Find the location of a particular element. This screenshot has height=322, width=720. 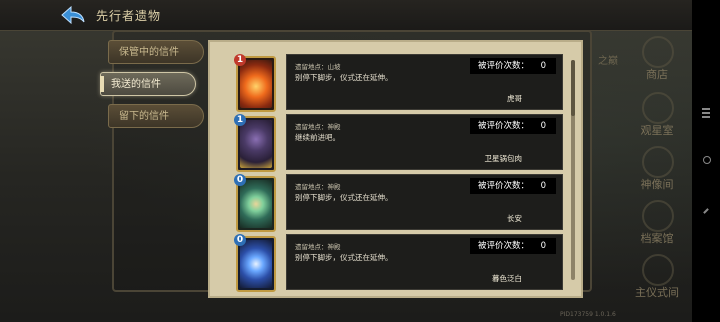

spiral-card-icon is located at coordinates (256, 204).